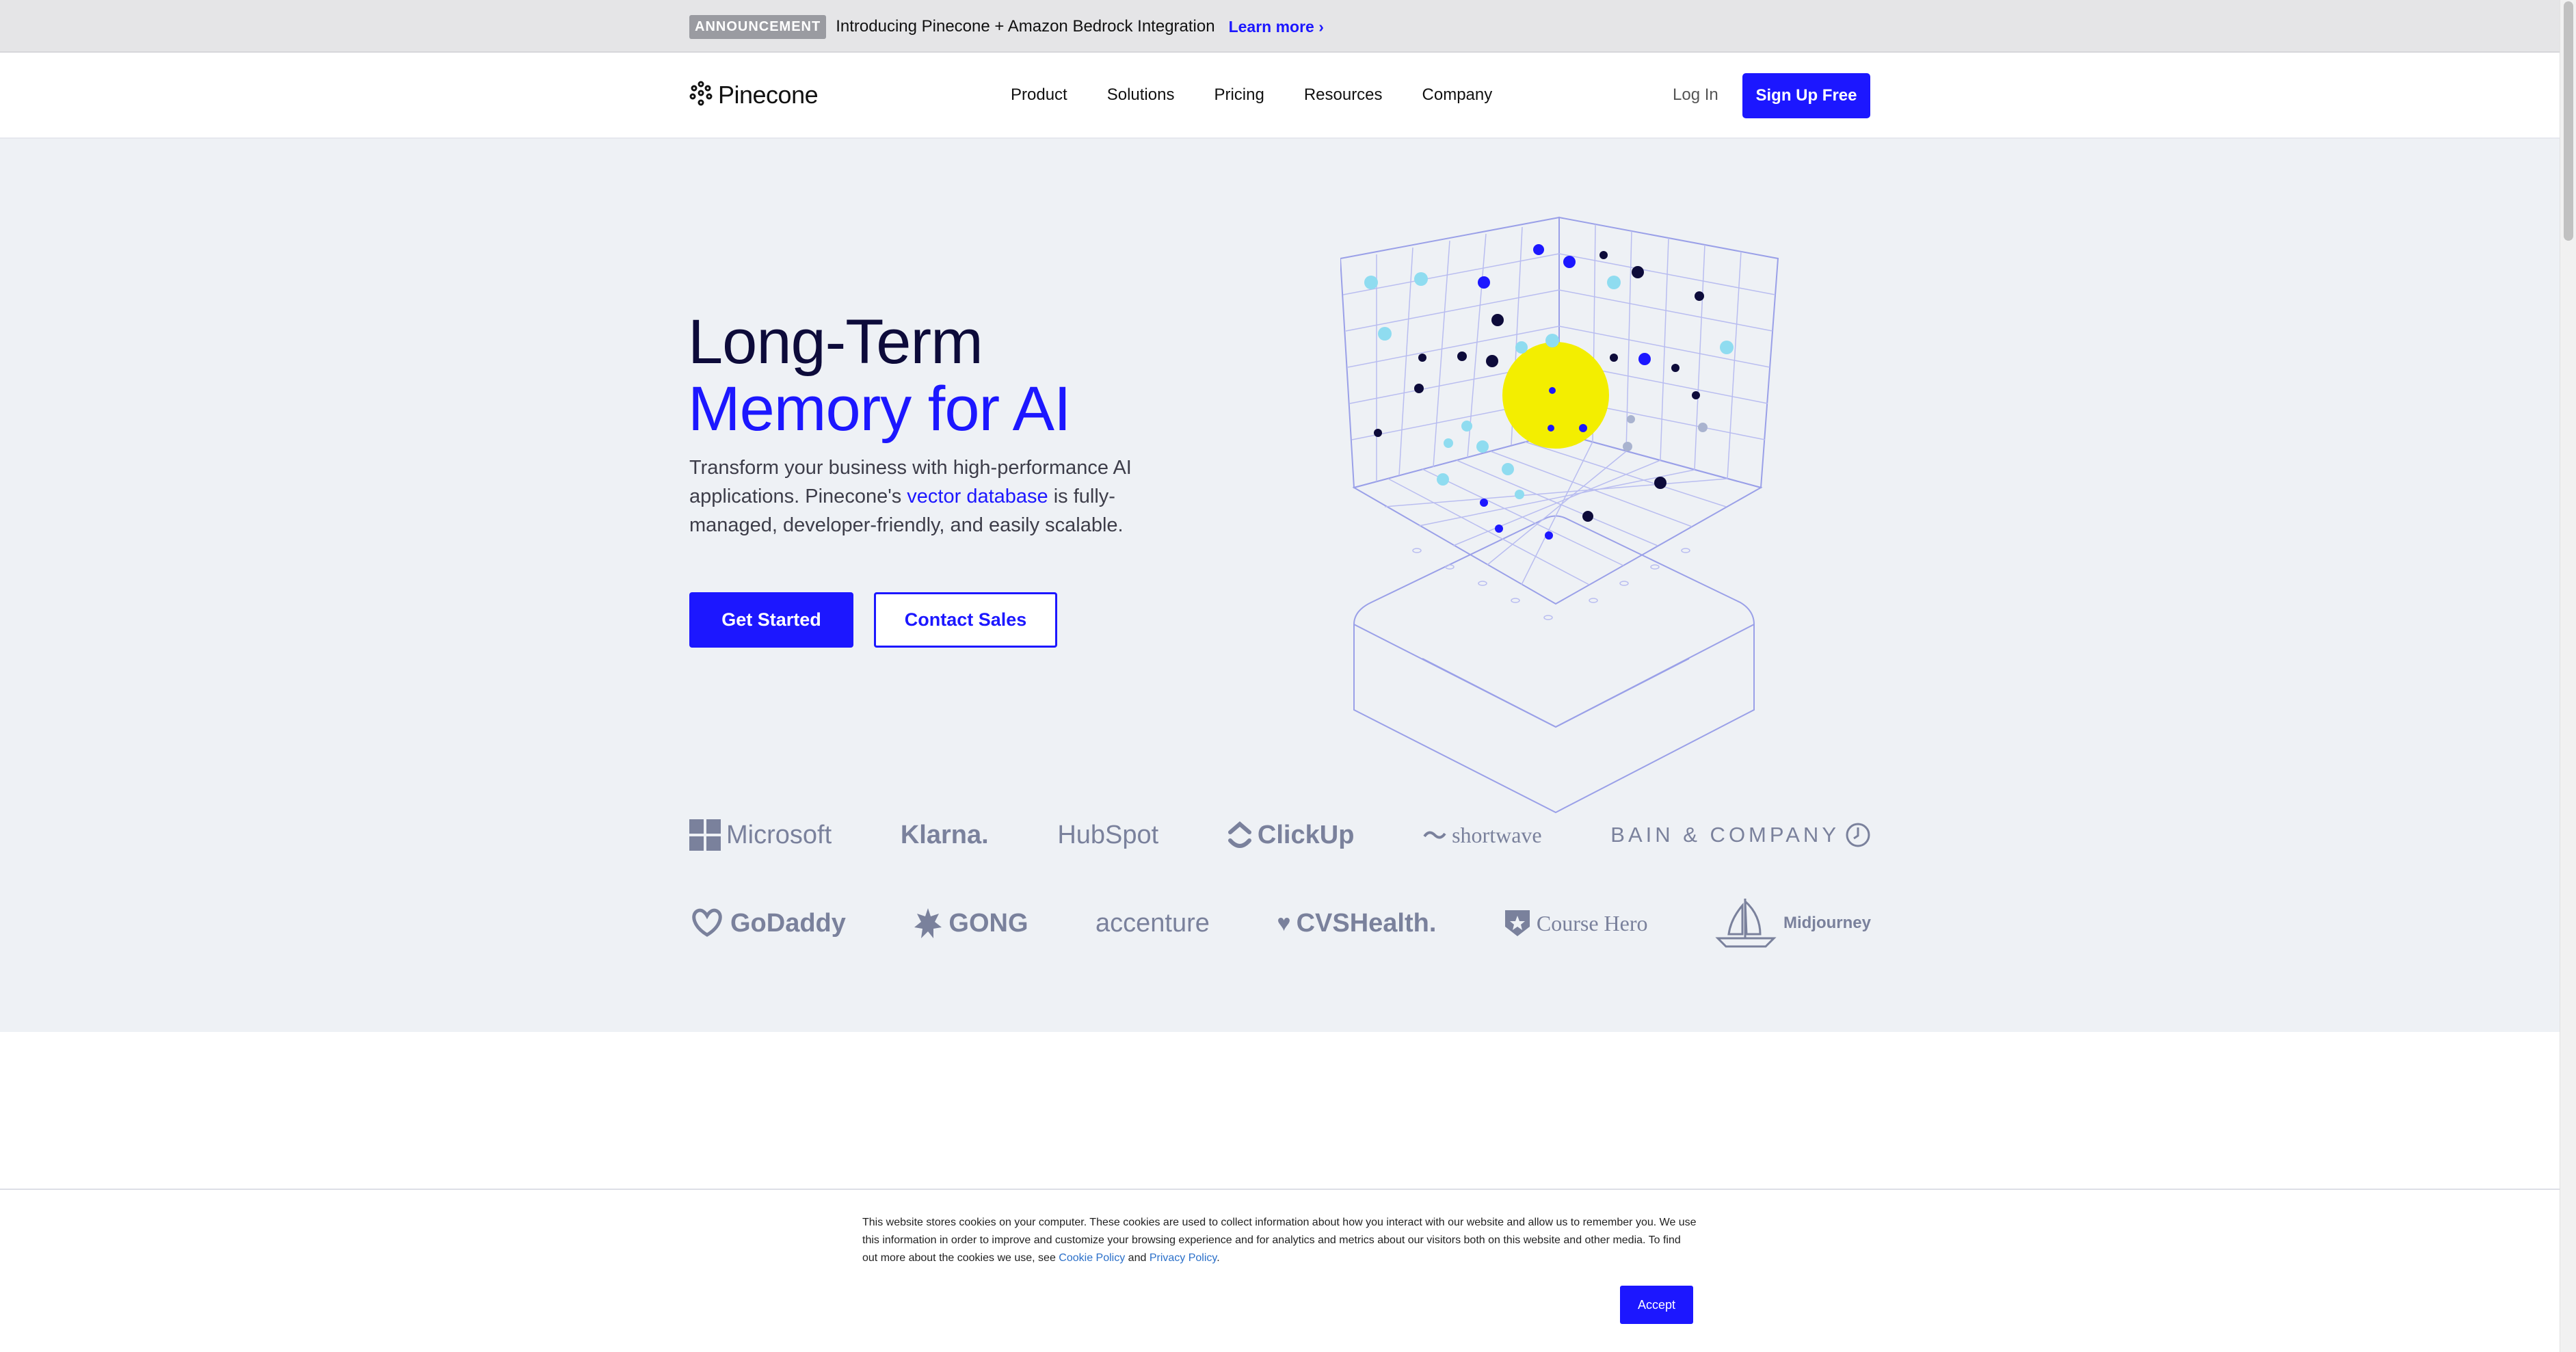 The height and width of the screenshot is (1352, 2576). What do you see at coordinates (835, 342) in the screenshot?
I see `hero-title-line1: Long-Term` at bounding box center [835, 342].